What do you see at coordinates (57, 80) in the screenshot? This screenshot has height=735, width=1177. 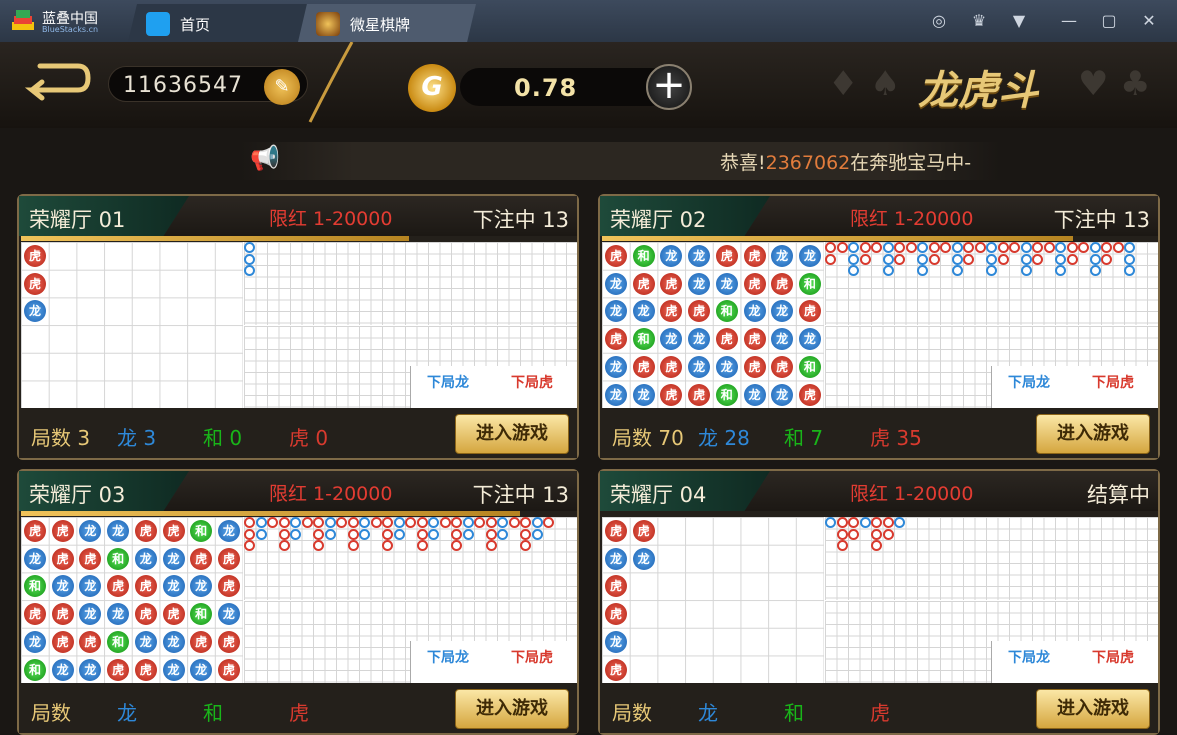 I see `back-arrow-icon` at bounding box center [57, 80].